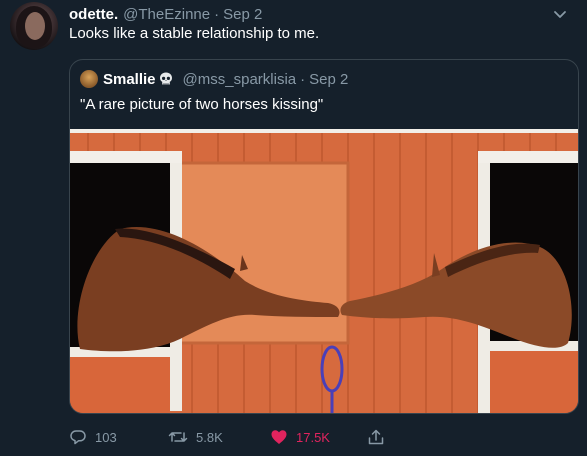  What do you see at coordinates (93, 437) in the screenshot?
I see `reply-action: 103` at bounding box center [93, 437].